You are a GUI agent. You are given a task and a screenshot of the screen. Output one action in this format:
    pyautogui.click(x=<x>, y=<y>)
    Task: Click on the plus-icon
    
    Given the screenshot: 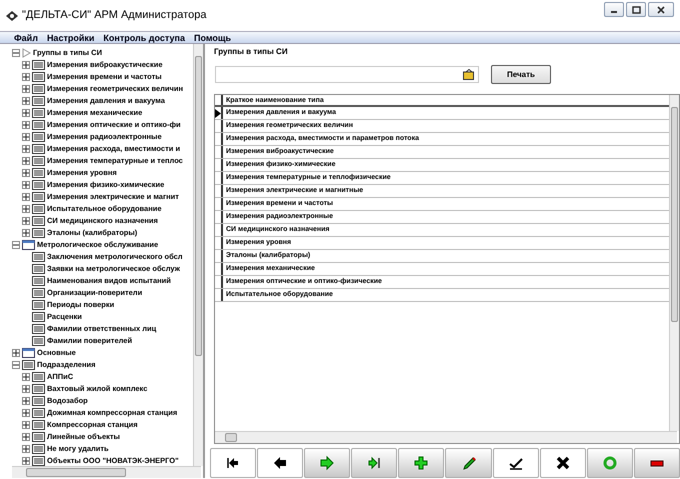 What is the action you would take?
    pyautogui.click(x=421, y=463)
    